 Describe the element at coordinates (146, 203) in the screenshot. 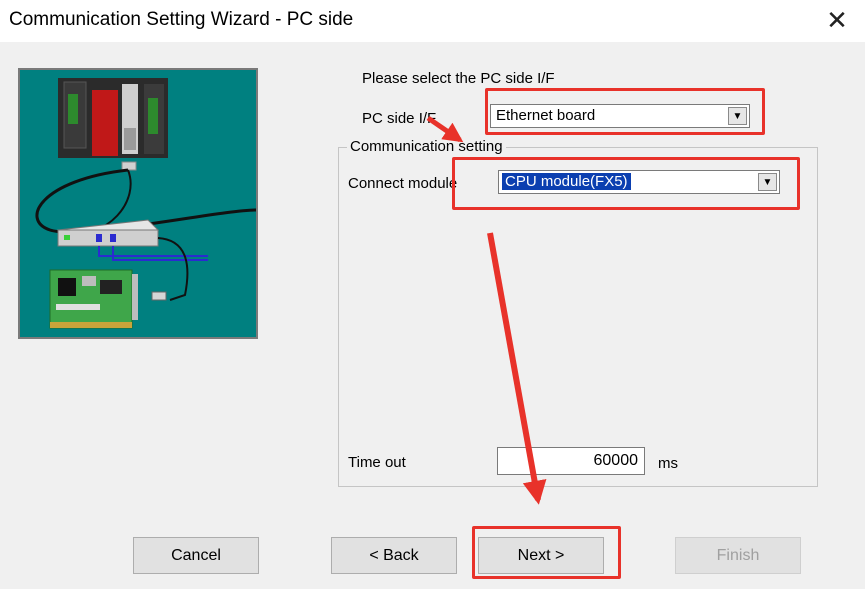

I see `plc-network-diagram` at that location.